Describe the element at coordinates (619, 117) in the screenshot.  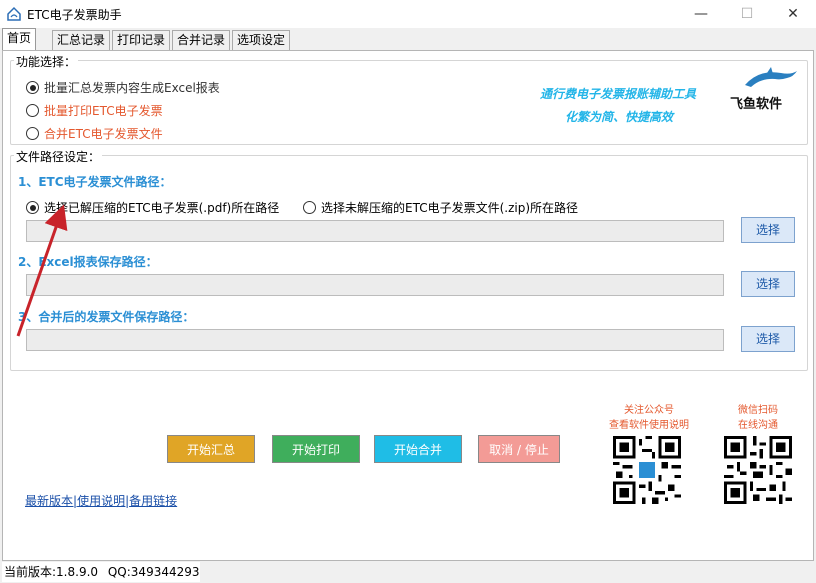
I see `slogan-line-2: 化繁为简、快捷高效` at that location.